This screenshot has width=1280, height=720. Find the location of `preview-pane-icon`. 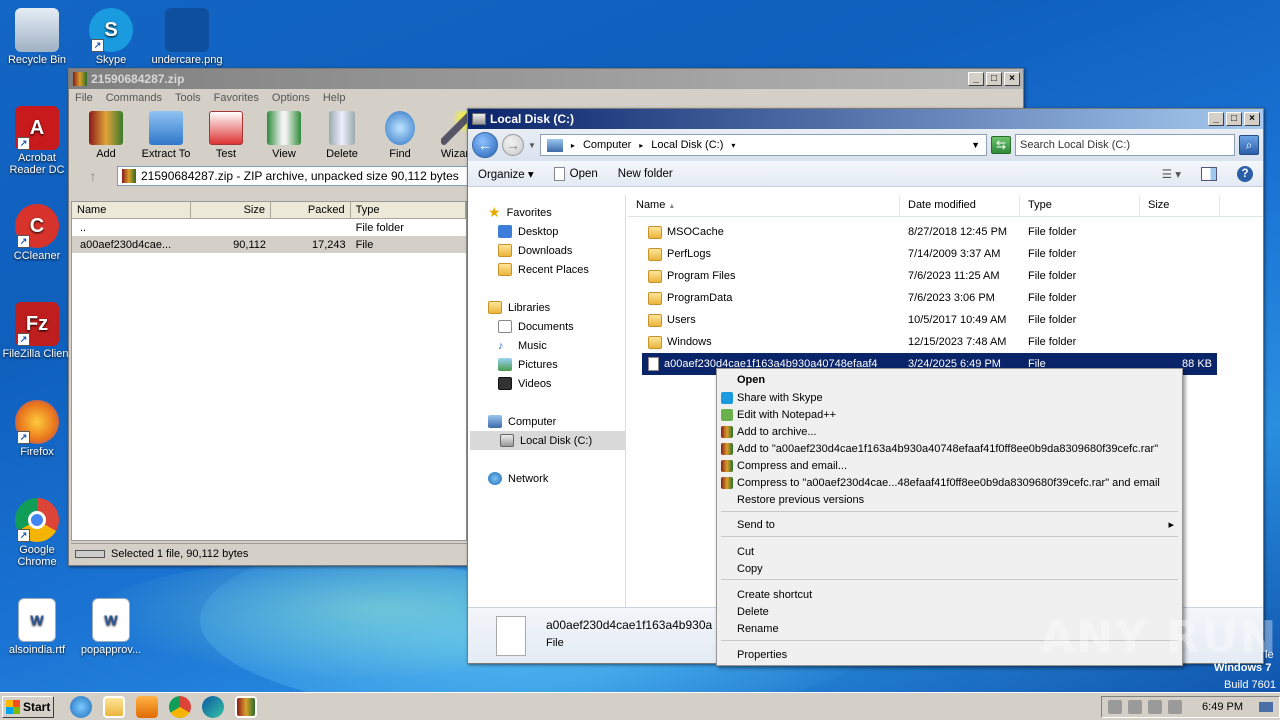

preview-pane-icon is located at coordinates (1209, 173).